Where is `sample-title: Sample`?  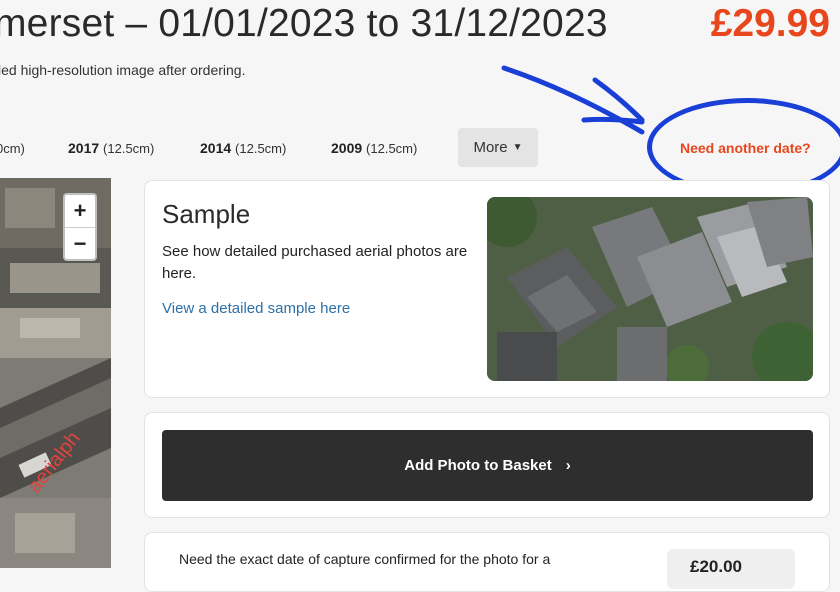 sample-title: Sample is located at coordinates (206, 214).